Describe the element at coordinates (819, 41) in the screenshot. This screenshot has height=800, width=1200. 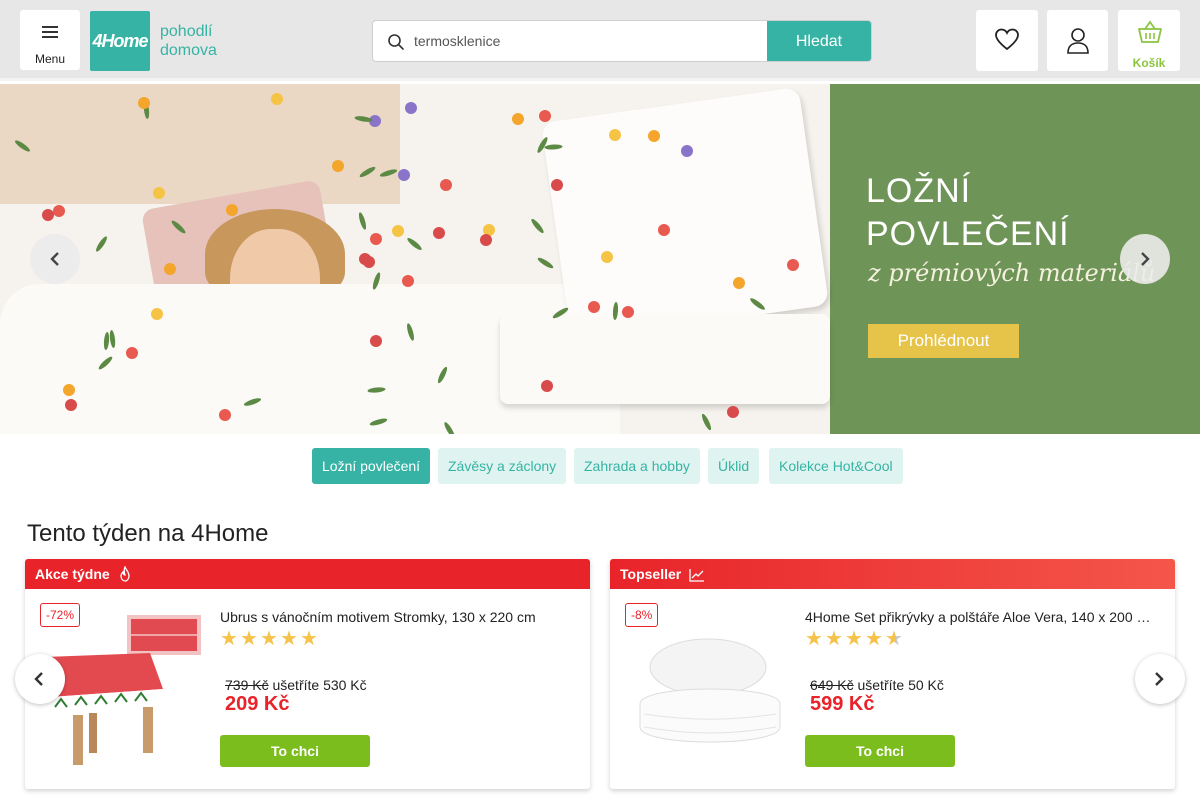
I see `search-button: Hledat` at that location.